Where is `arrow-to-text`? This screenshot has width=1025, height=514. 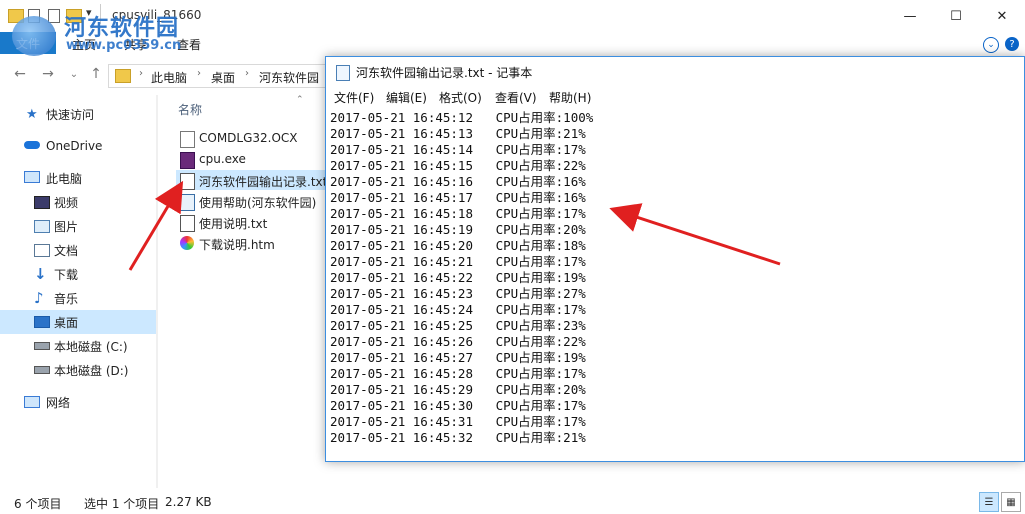
arrow-to-text is located at coordinates (695, 234).